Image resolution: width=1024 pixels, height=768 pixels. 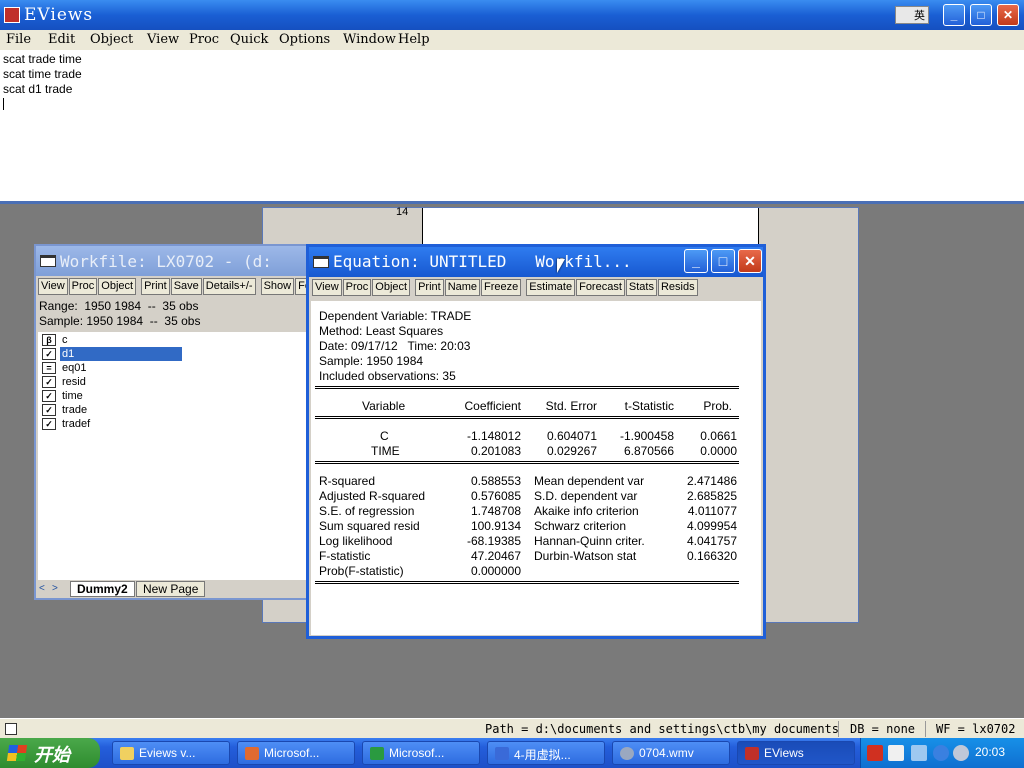 I want to click on menu-quick: Quick, so click(x=249, y=39).